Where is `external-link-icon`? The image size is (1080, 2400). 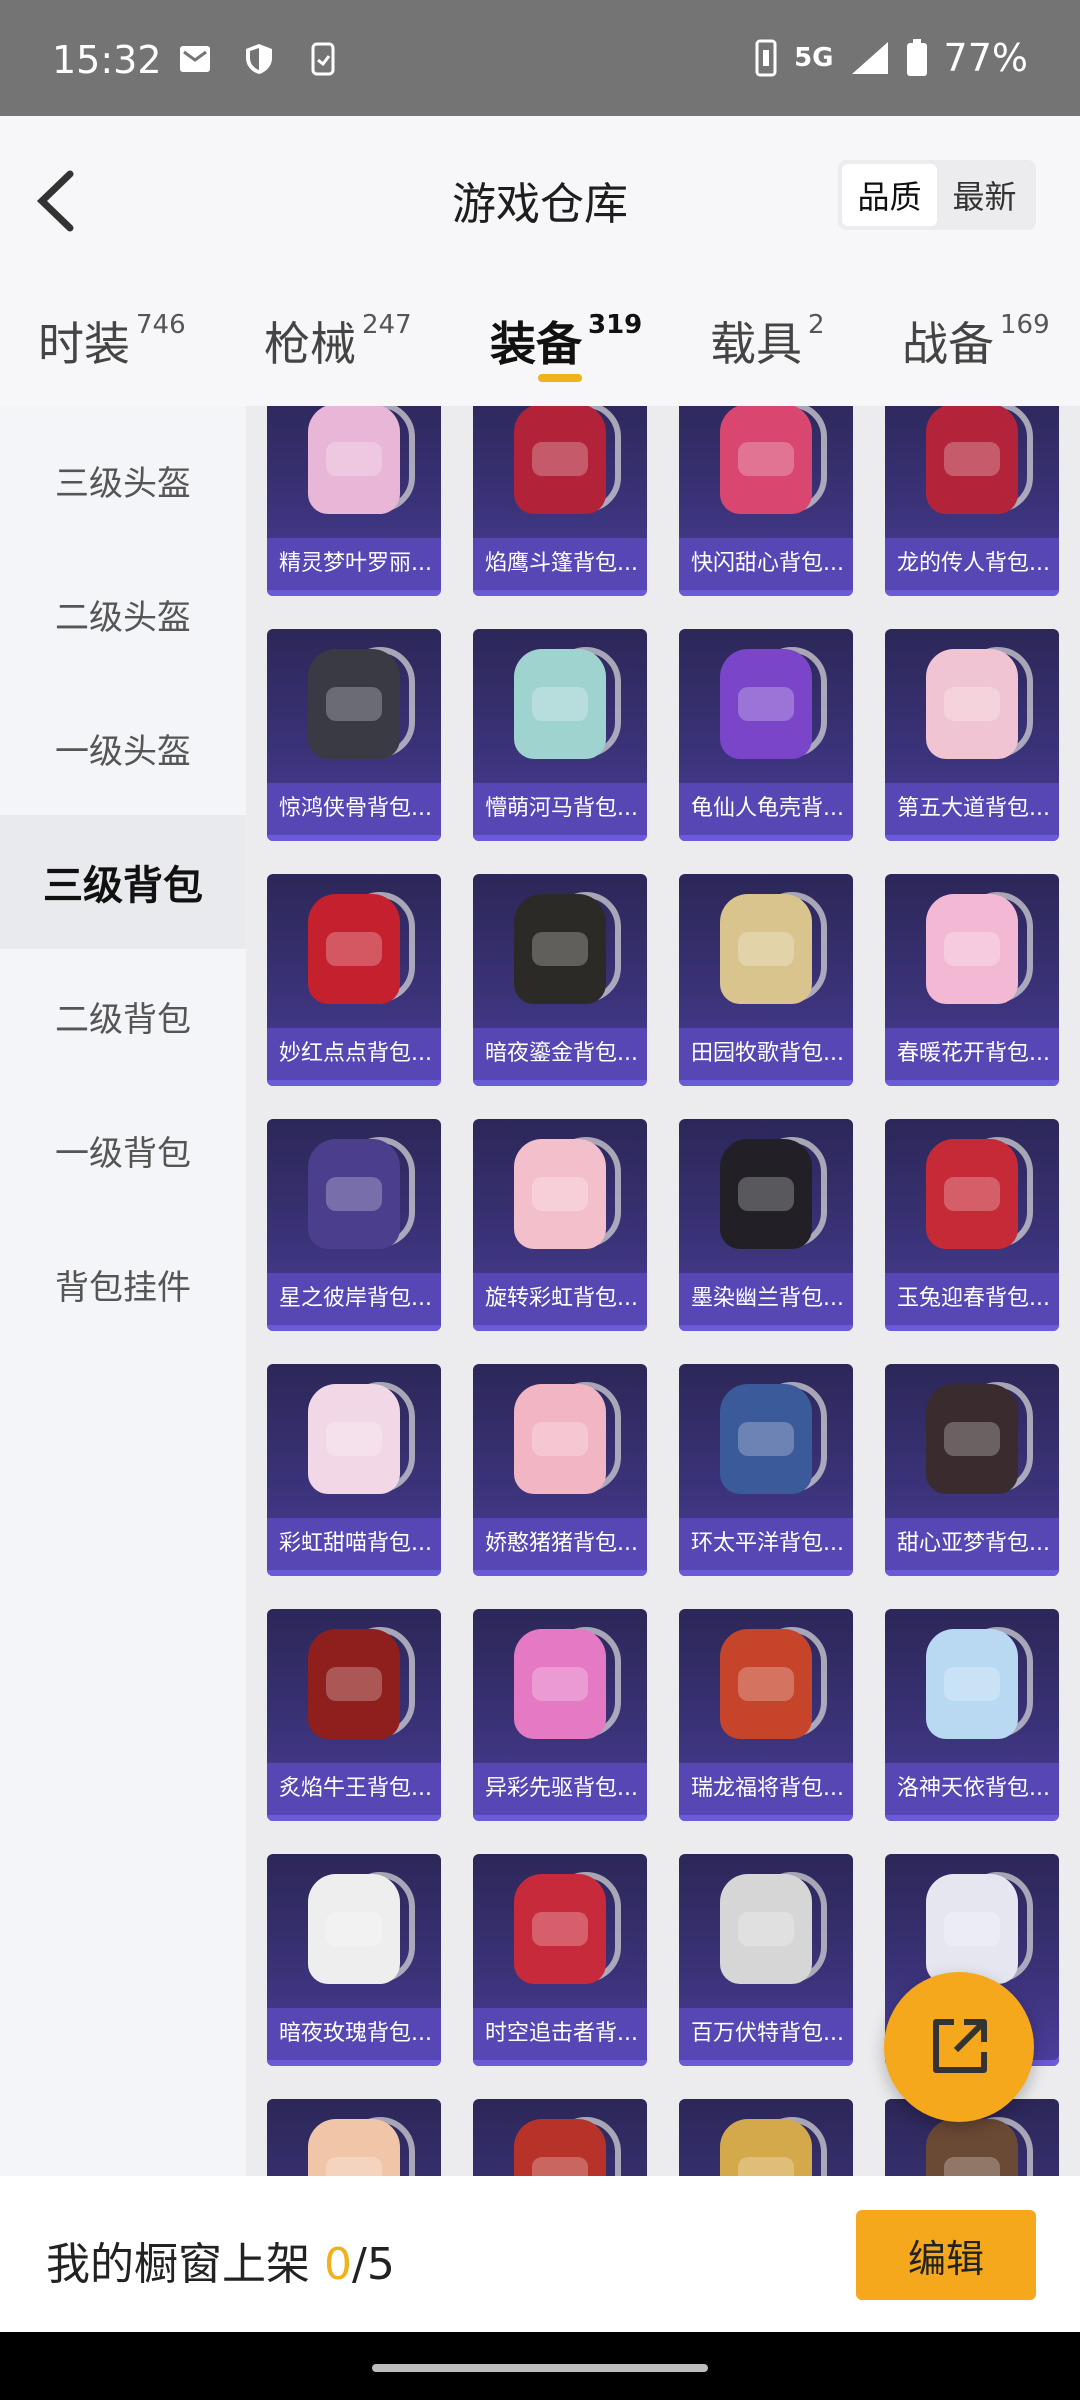
external-link-icon is located at coordinates (960, 2046).